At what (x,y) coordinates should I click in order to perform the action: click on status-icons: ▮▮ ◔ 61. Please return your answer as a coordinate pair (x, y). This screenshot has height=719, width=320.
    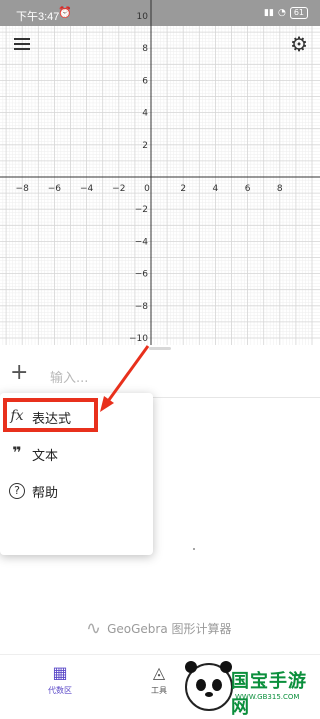
    Looking at the image, I should click on (286, 13).